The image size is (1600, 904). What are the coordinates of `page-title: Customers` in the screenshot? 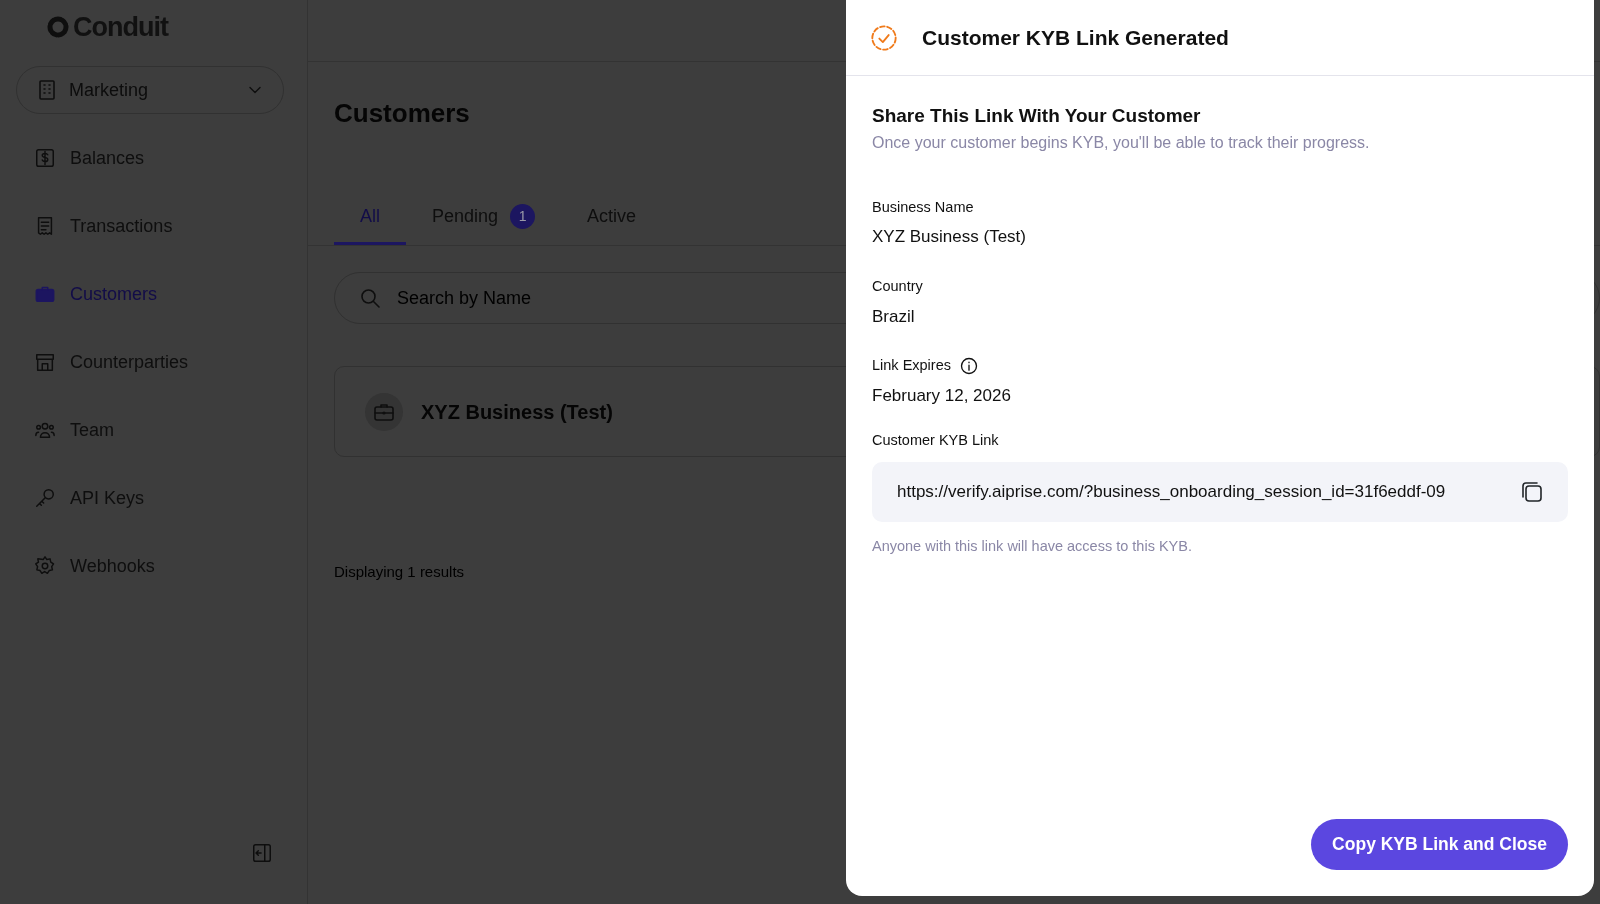 It's located at (402, 113).